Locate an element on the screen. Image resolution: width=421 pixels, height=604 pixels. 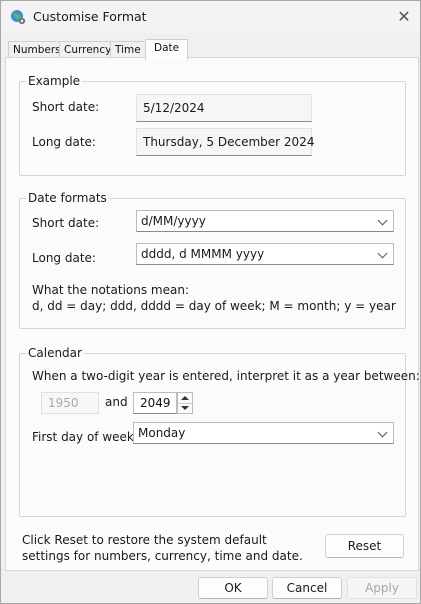
example-short-date-value: 5/12/2024 is located at coordinates (224, 108).